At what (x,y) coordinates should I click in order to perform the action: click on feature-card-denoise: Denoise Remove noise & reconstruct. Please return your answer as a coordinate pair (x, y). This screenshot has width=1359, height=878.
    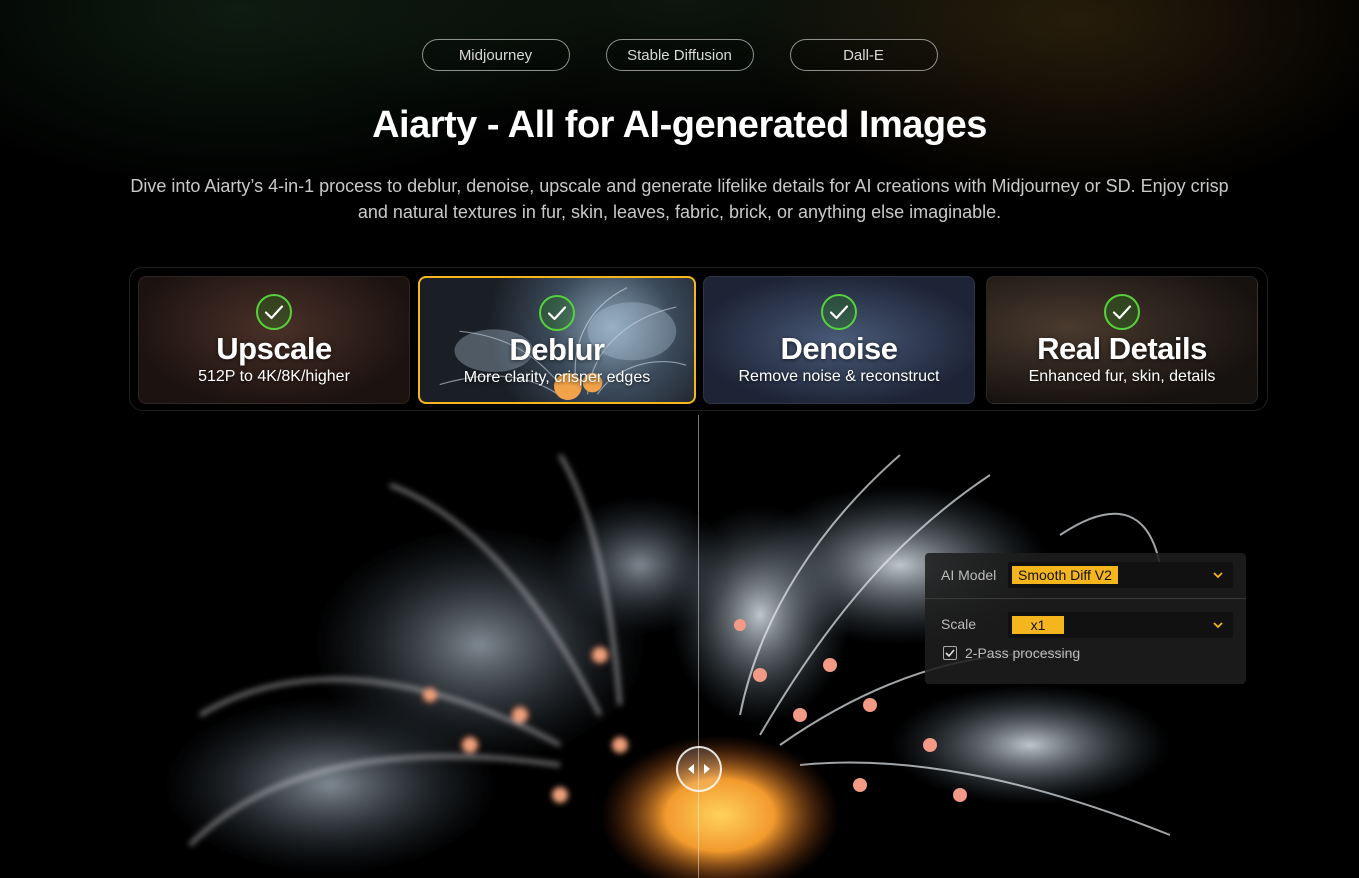
    Looking at the image, I should click on (839, 340).